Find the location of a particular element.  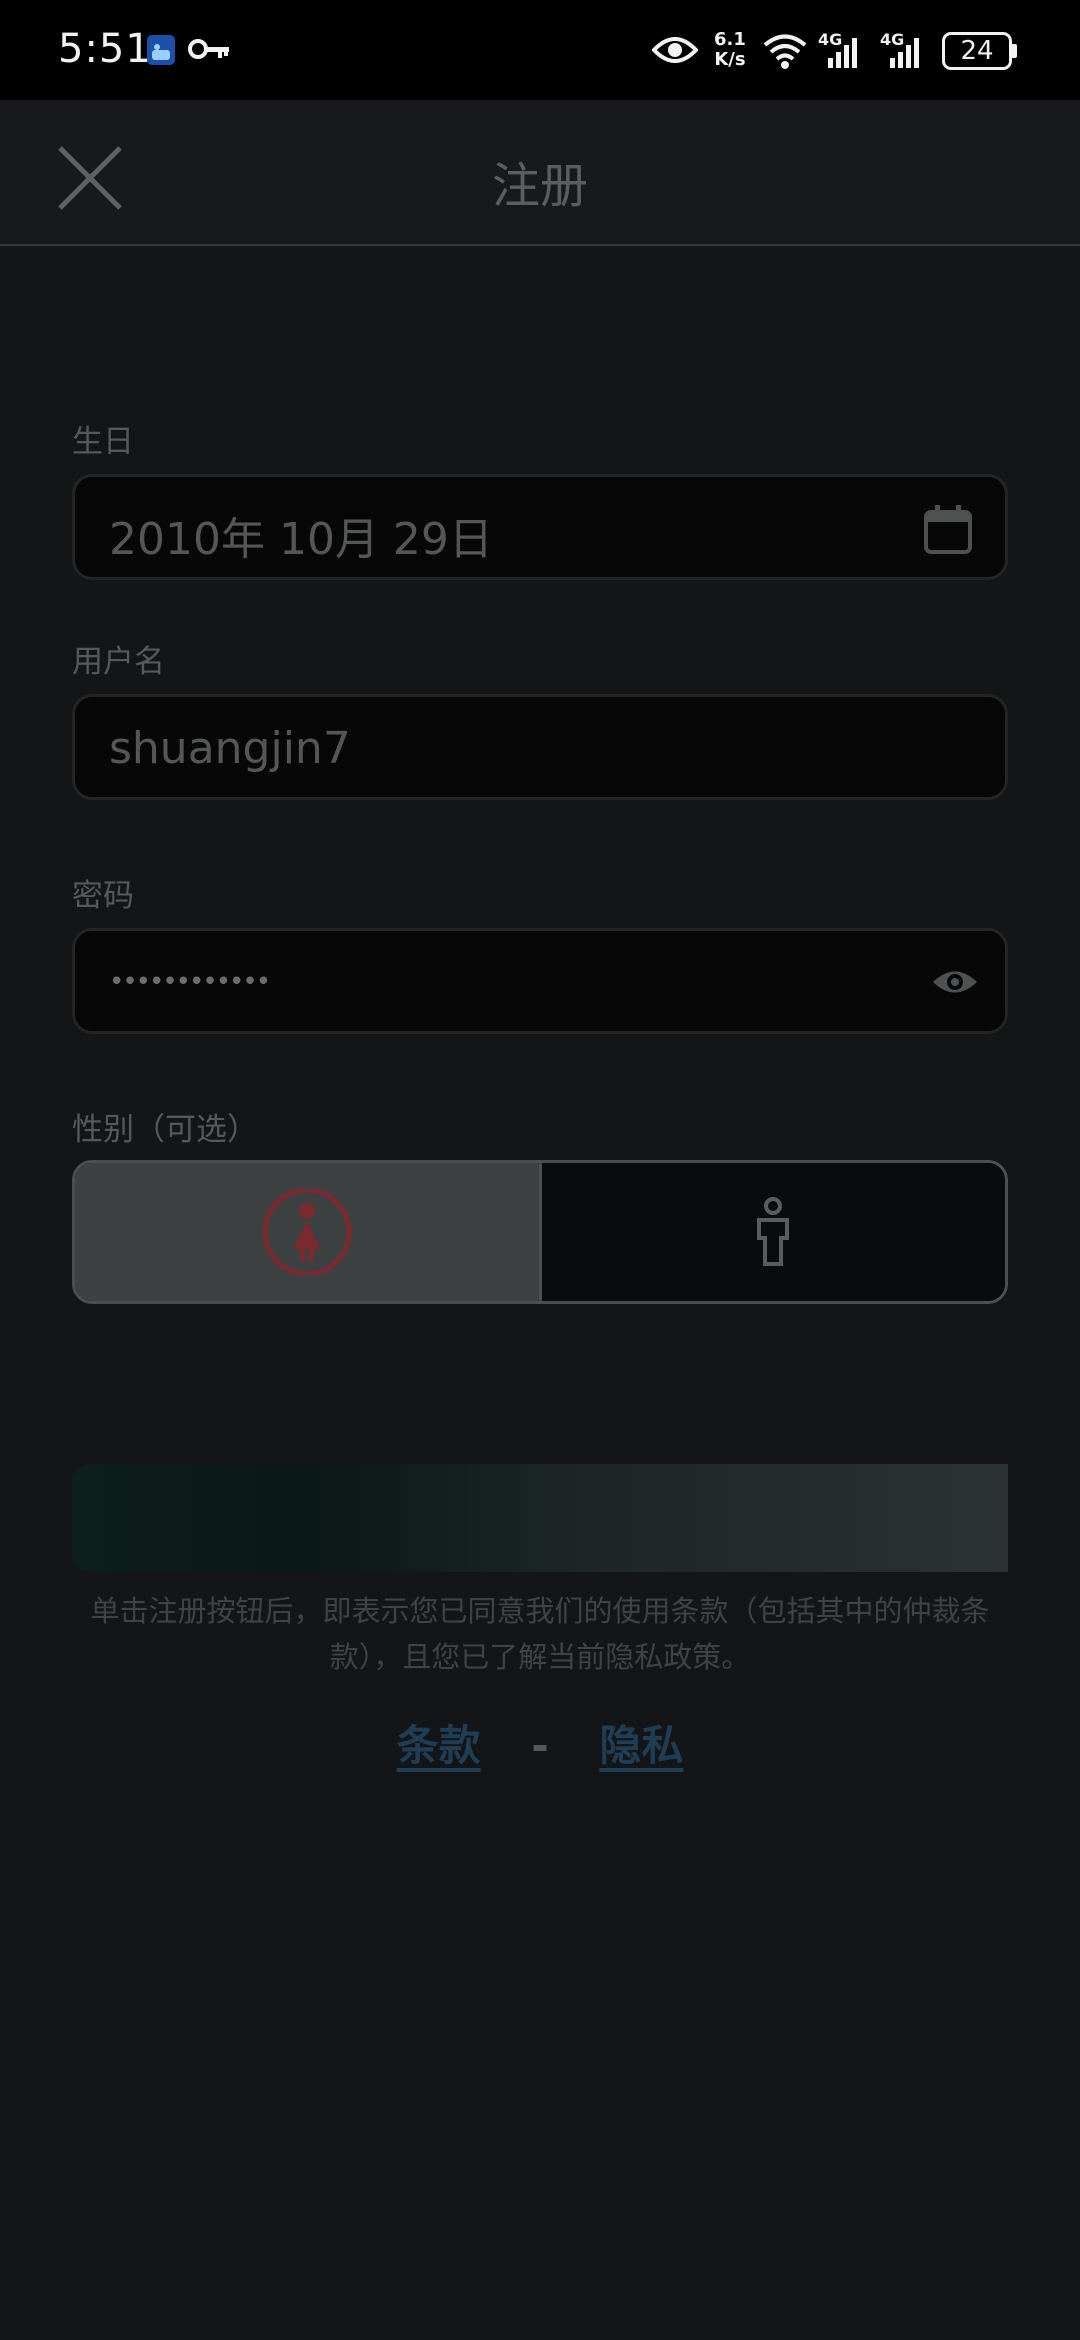

username-value: shuangjin7 is located at coordinates (230, 748).